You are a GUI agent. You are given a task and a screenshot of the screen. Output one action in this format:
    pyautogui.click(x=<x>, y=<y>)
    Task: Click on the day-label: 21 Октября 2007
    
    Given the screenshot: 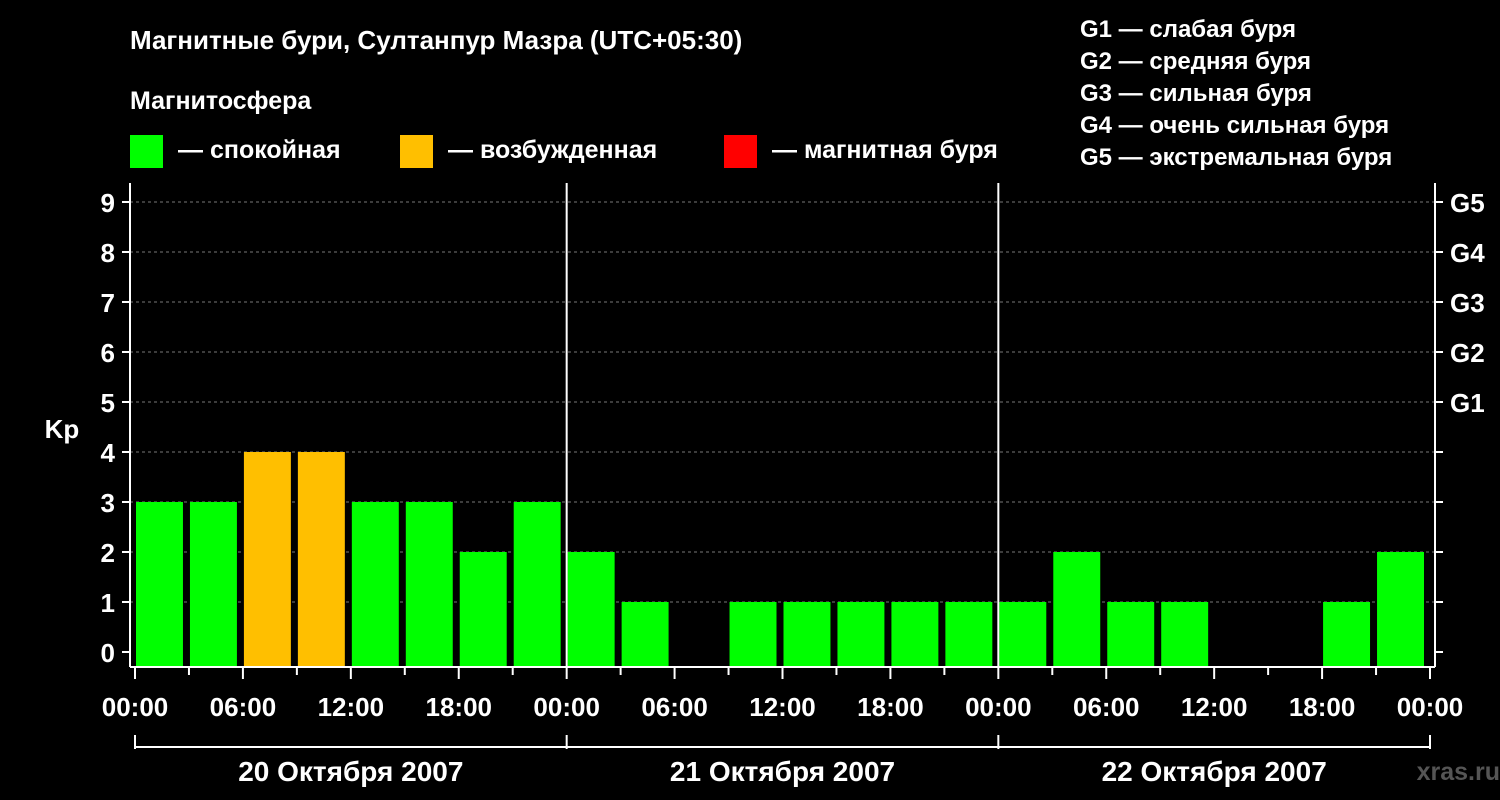 What is the action you would take?
    pyautogui.click(x=782, y=771)
    